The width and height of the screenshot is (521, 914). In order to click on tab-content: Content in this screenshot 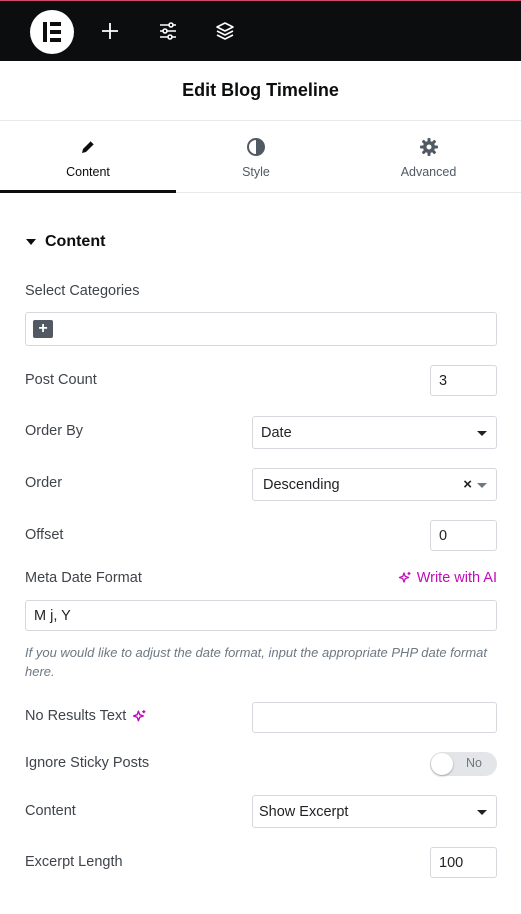, I will do `click(88, 157)`.